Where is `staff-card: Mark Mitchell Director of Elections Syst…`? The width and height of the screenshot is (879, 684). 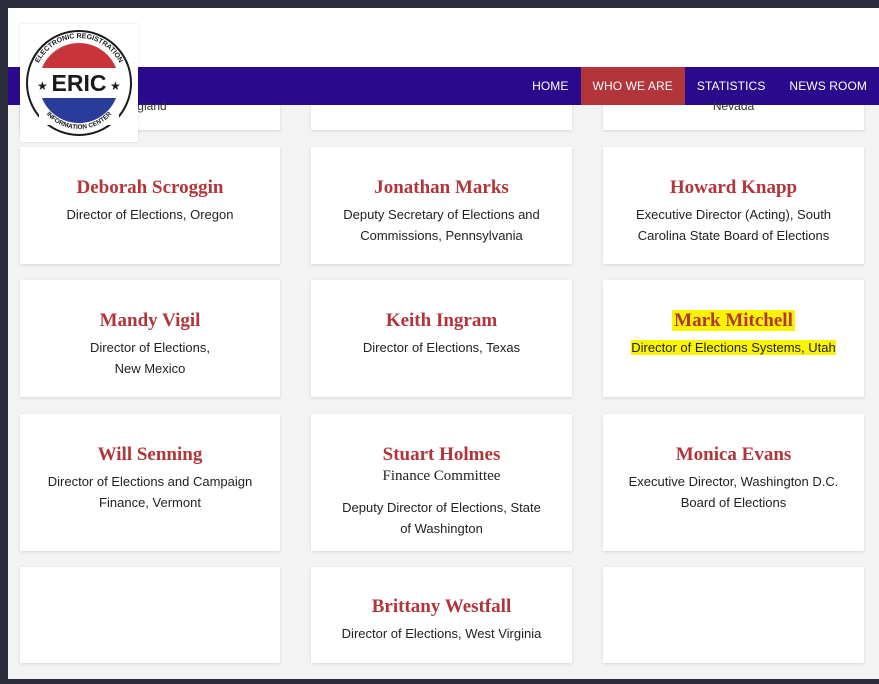 staff-card: Mark Mitchell Director of Elections Syst… is located at coordinates (733, 338).